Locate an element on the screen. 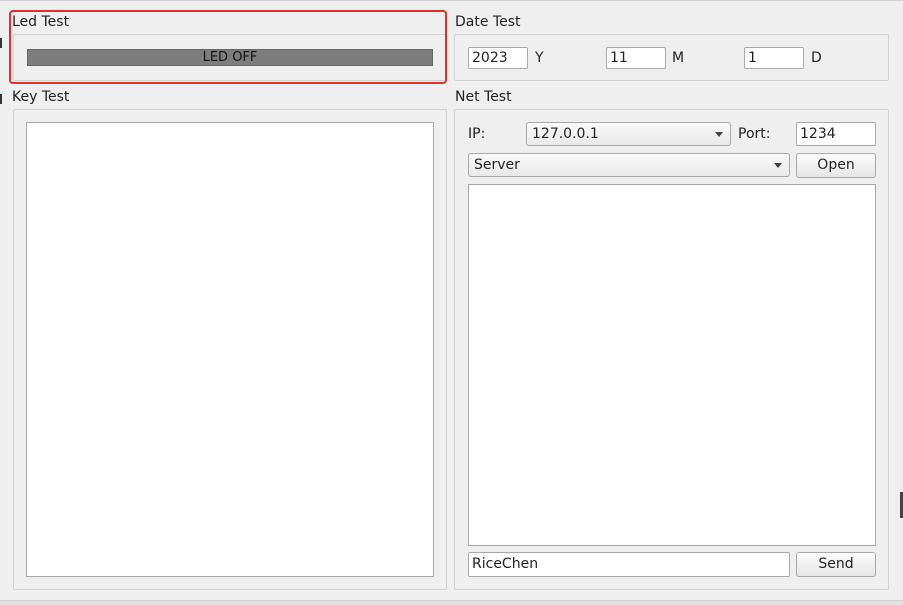  ip-combobox: 127.0.0.1 is located at coordinates (628, 134).